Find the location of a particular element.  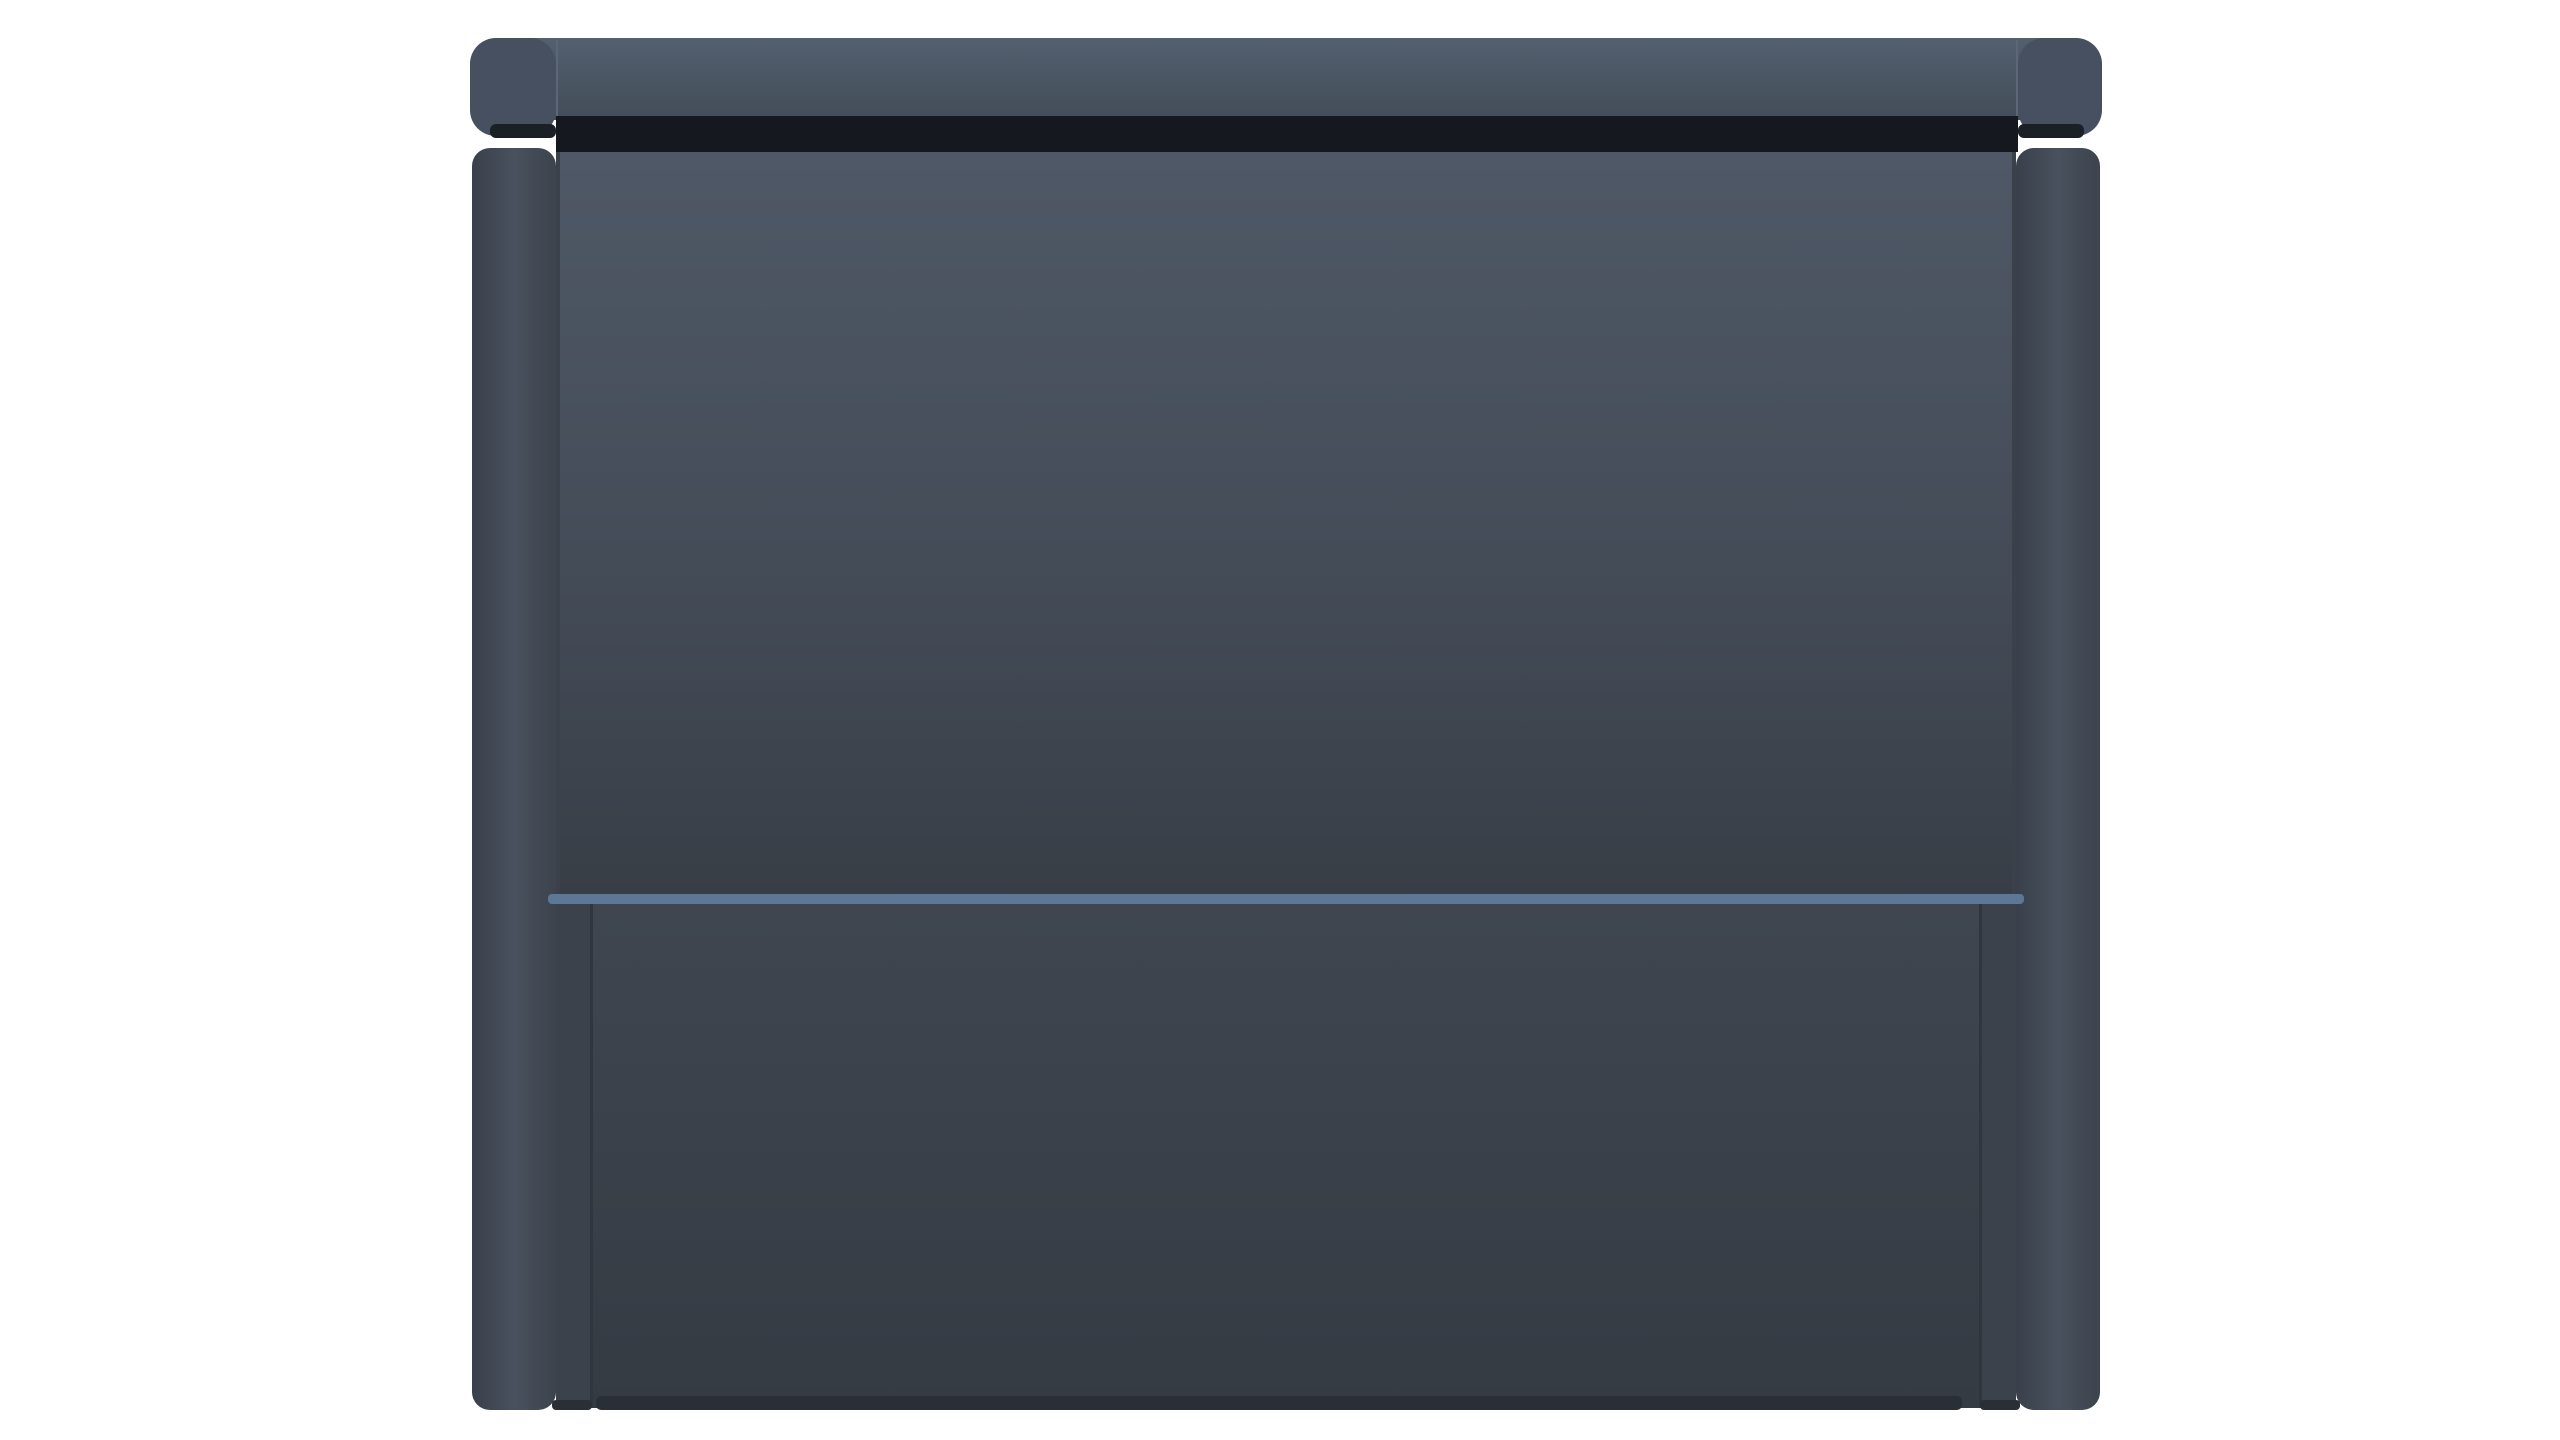

lid-seam-right is located at coordinates (2017, 80).